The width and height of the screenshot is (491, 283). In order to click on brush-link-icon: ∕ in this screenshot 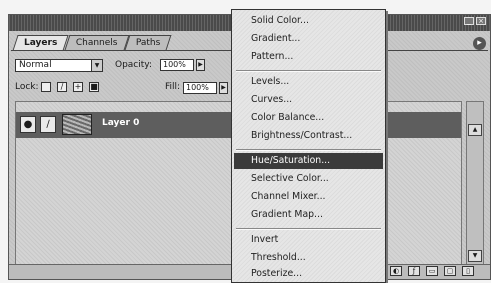, I will do `click(48, 124)`.